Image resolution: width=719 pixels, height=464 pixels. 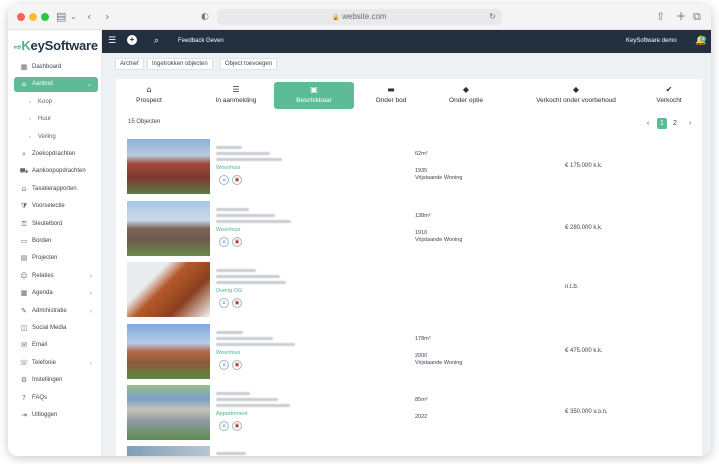 I want to click on status-tab-verkocht: ✔ Verkocht, so click(x=669, y=95).